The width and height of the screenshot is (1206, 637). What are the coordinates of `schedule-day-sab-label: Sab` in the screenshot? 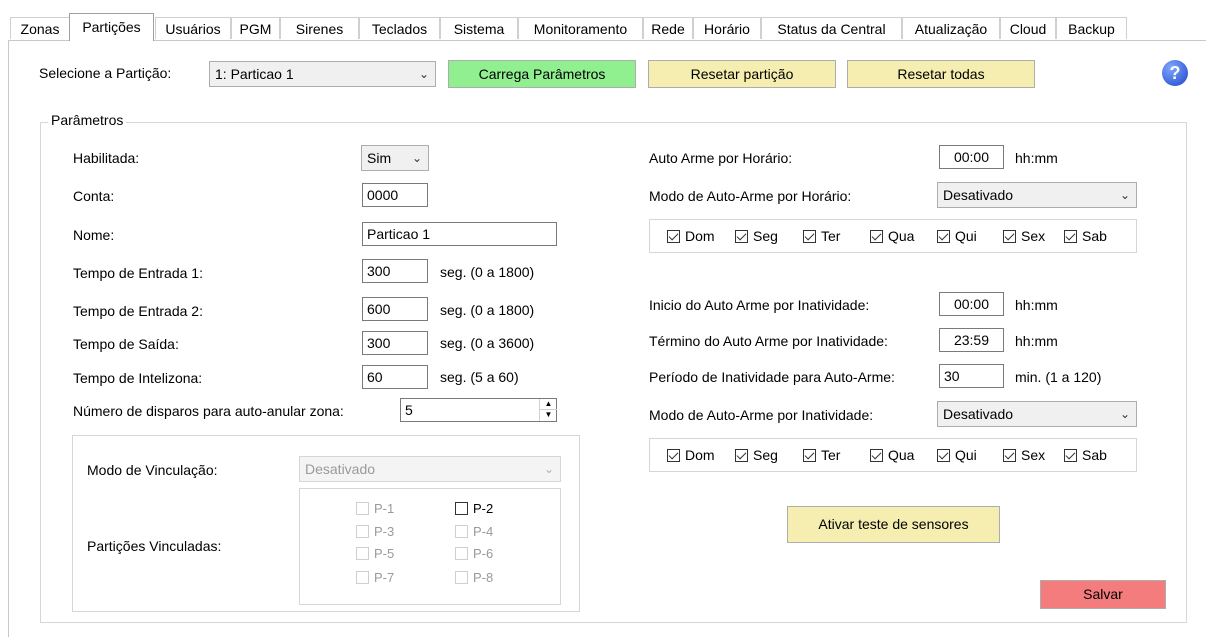 It's located at (1094, 236).